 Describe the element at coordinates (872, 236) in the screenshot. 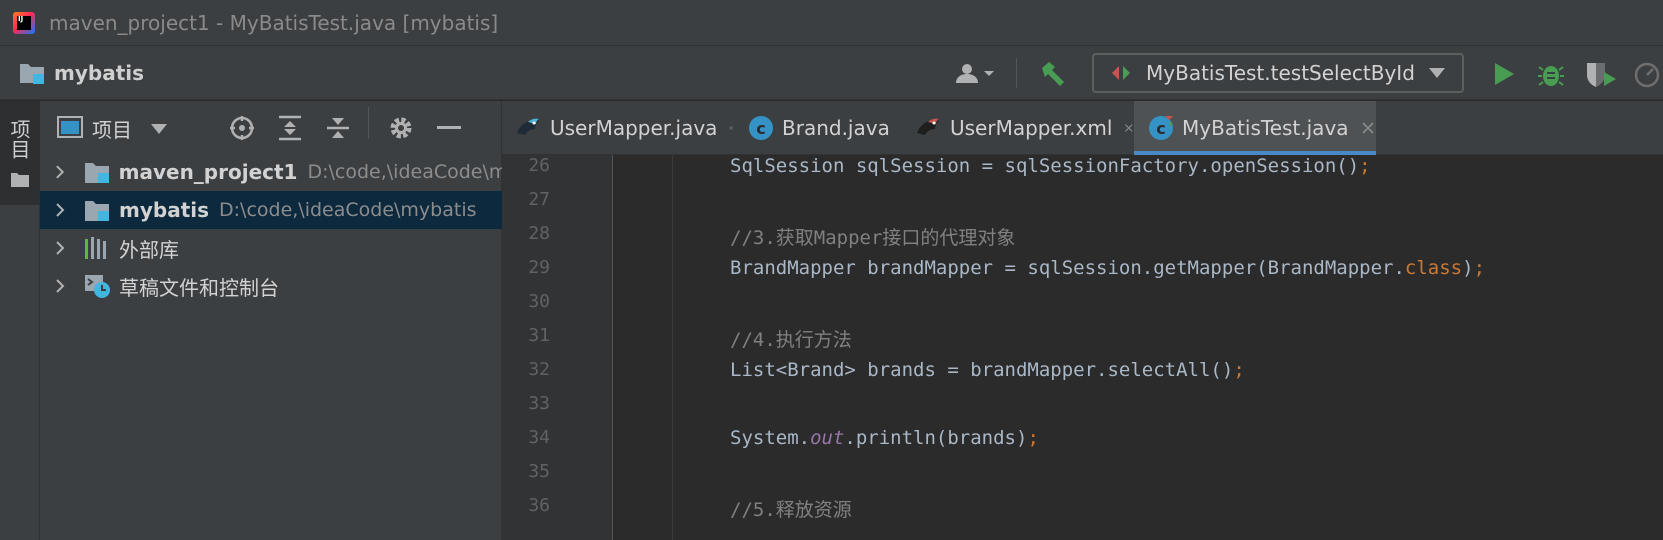

I see `code-line: //3.获取Mapper接口的代理对象` at that location.